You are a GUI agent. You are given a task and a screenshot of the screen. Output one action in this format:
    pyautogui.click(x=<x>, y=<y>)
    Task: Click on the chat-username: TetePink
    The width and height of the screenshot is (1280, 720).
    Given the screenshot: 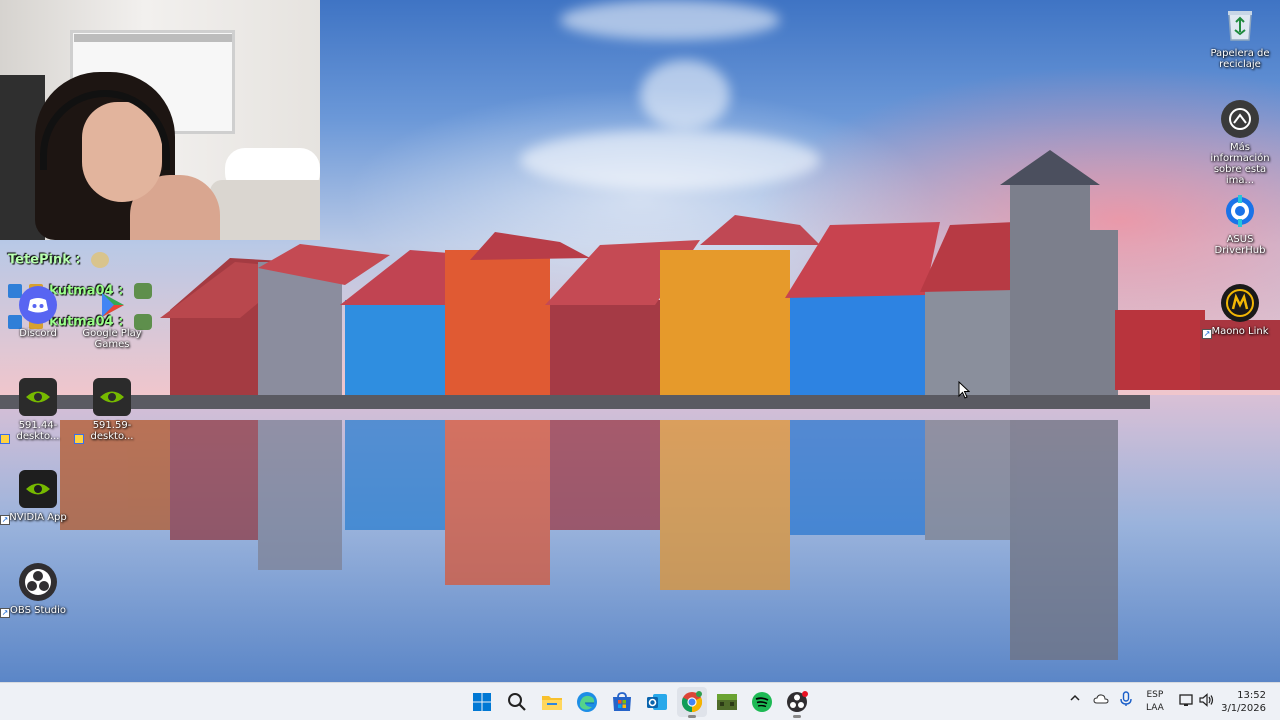 What is the action you would take?
    pyautogui.click(x=39, y=260)
    